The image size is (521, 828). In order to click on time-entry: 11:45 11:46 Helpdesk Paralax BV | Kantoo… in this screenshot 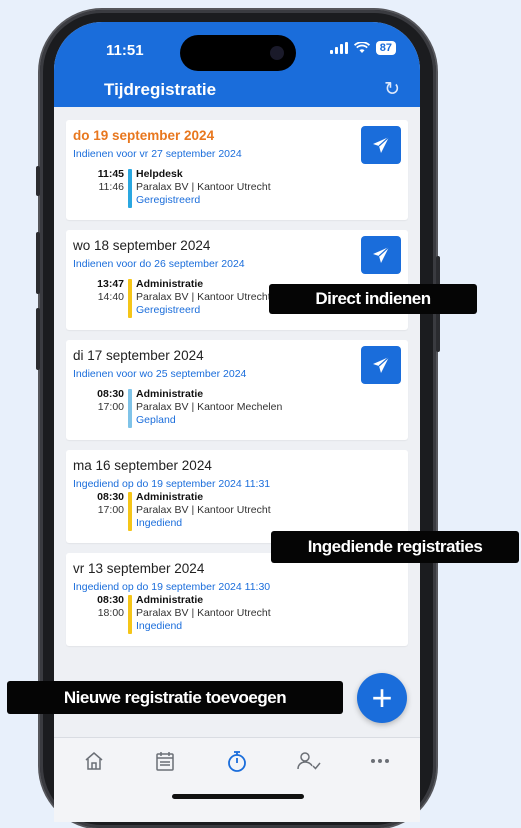, I will do `click(237, 191)`.